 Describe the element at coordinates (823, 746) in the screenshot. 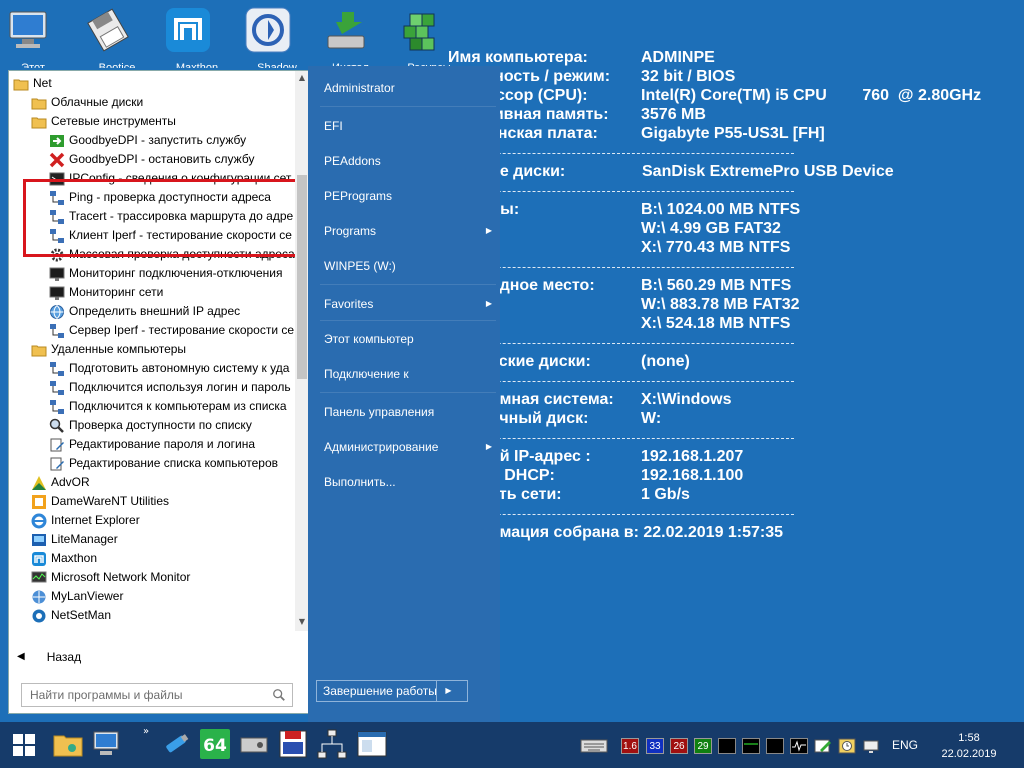

I see `tray-pencil-icon` at that location.